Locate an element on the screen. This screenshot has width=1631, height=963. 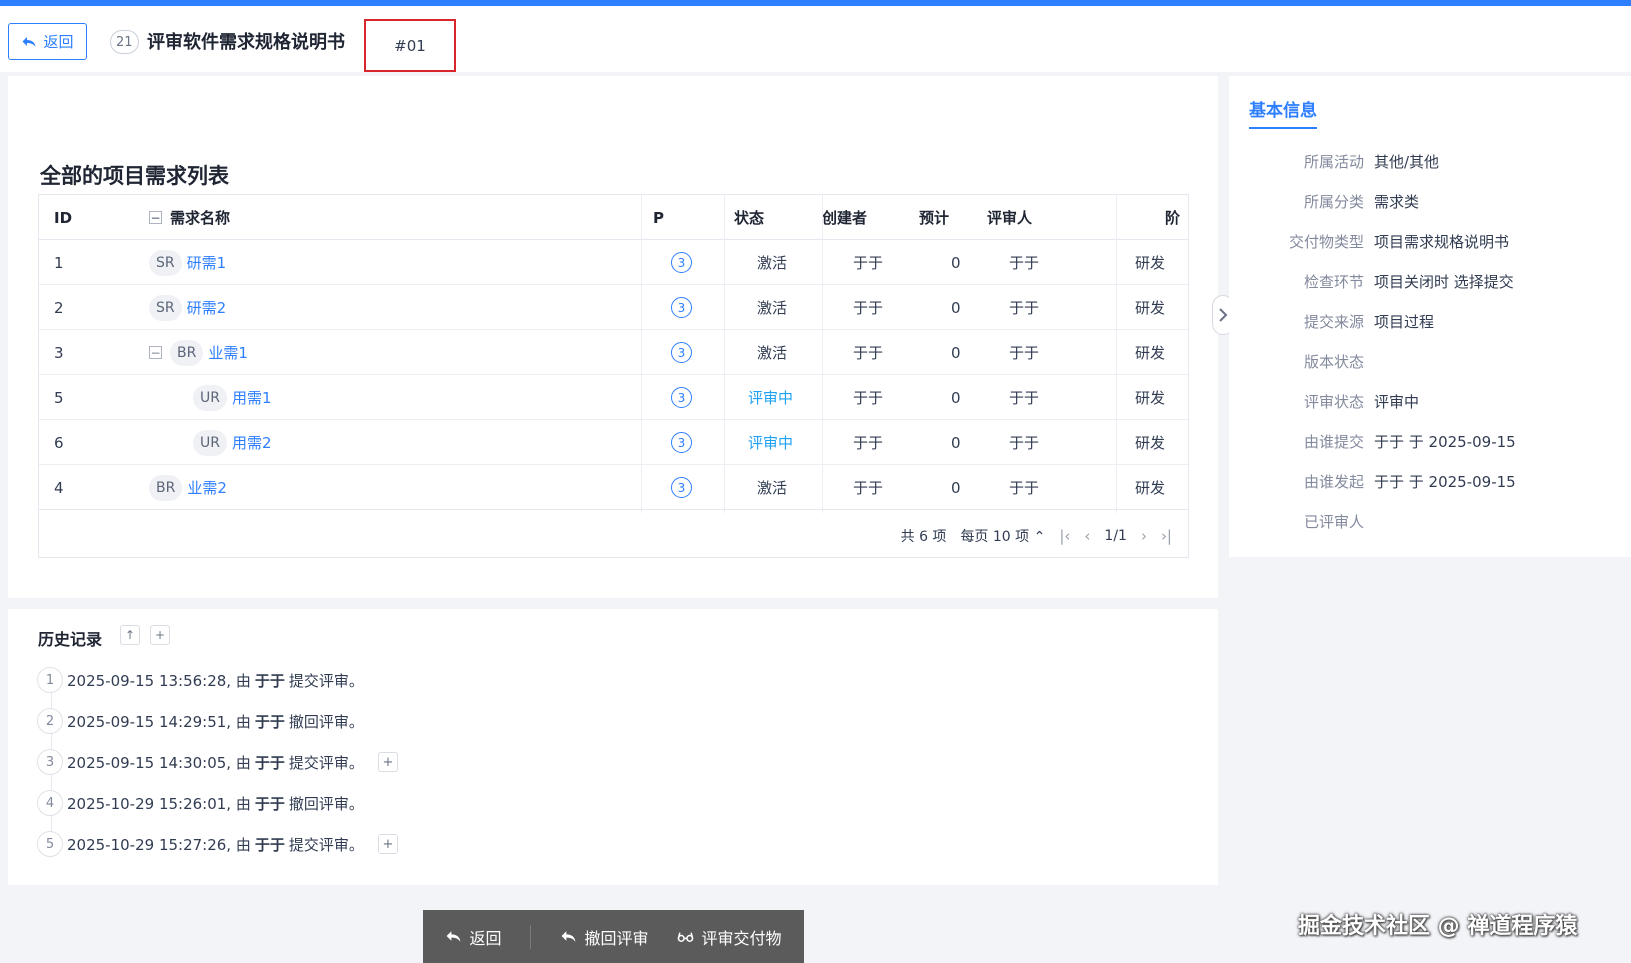
history-item: 4 2025-10-29 15:26:01, 由 于于 撤回评审。 is located at coordinates (200, 803).